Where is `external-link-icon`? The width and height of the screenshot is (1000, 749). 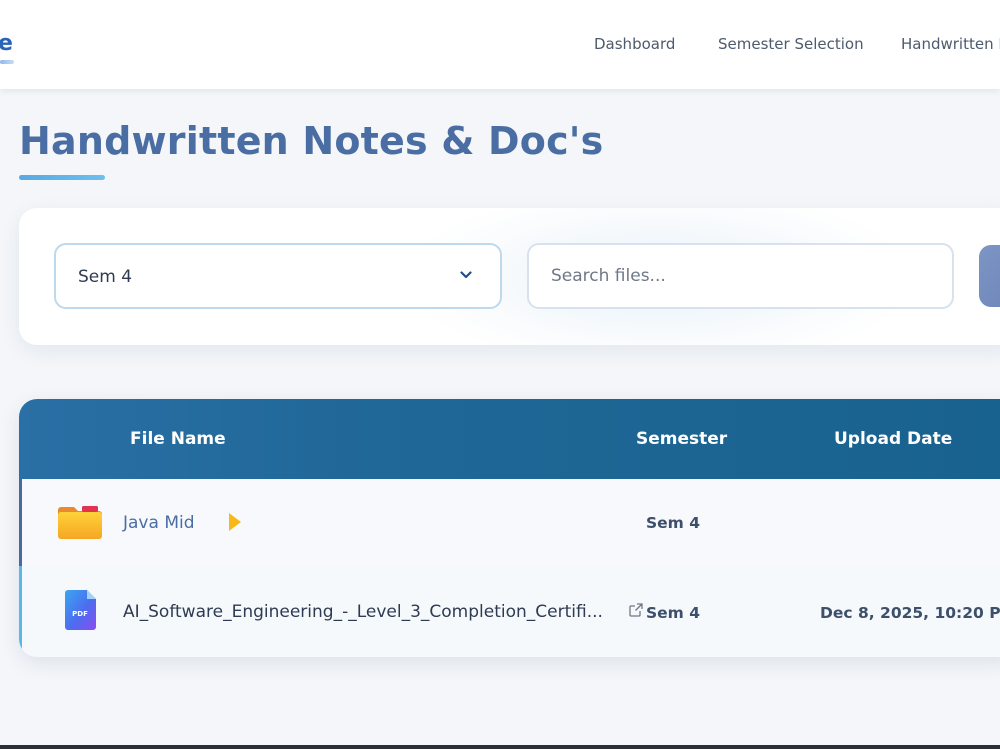 external-link-icon is located at coordinates (636, 610).